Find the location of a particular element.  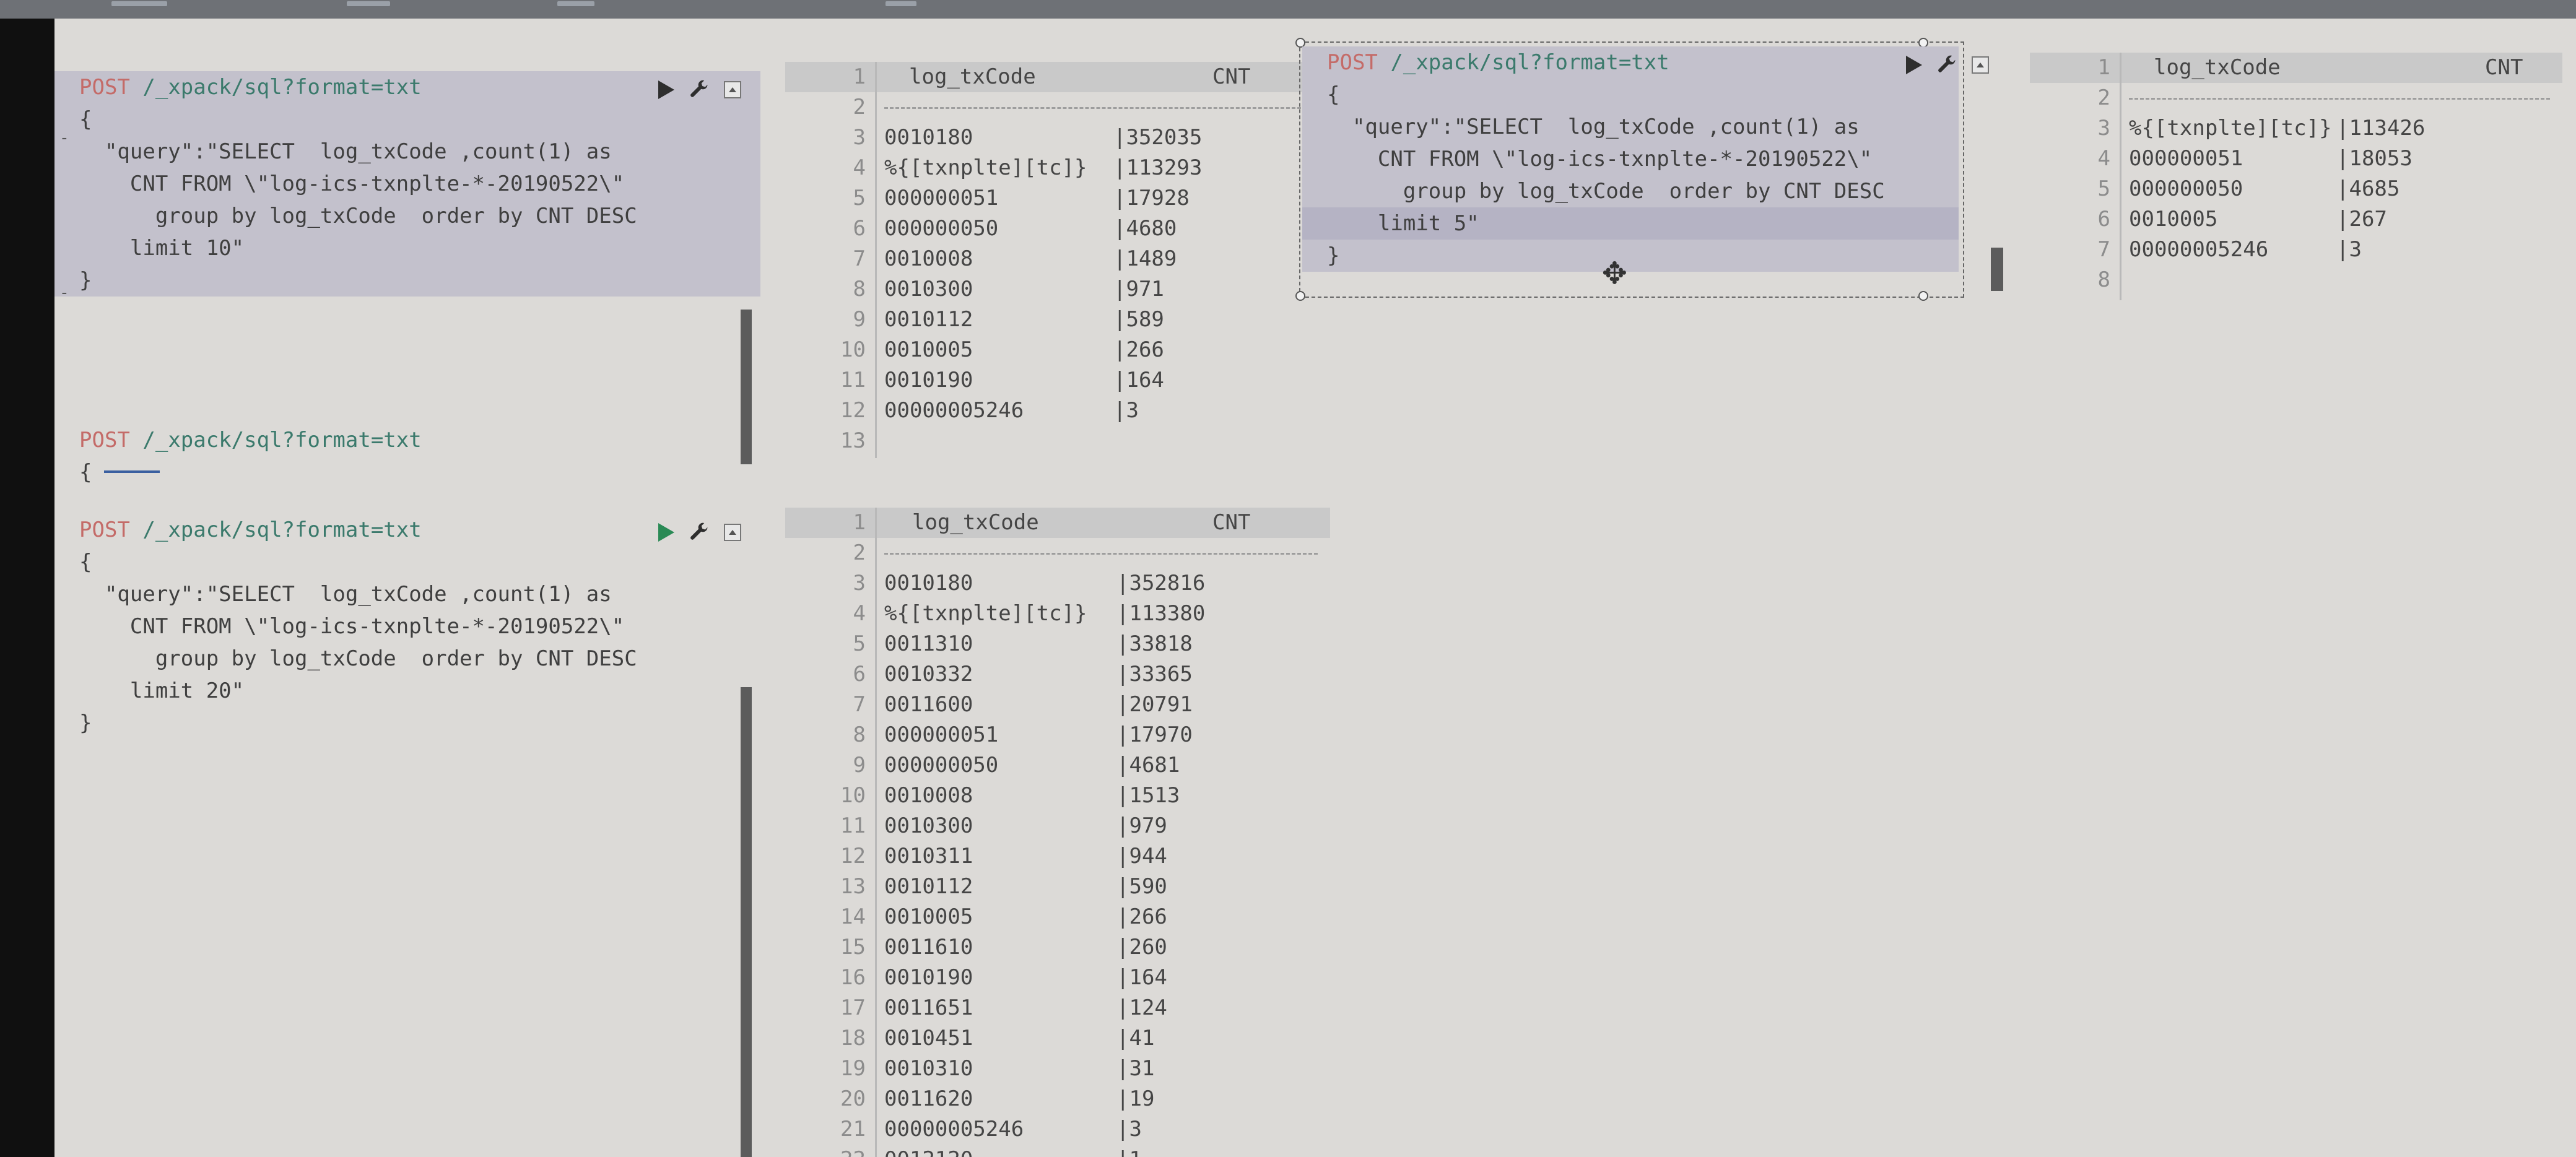

result-row: 3 %{[txnplte][tc]} |113426 is located at coordinates (2296, 129).